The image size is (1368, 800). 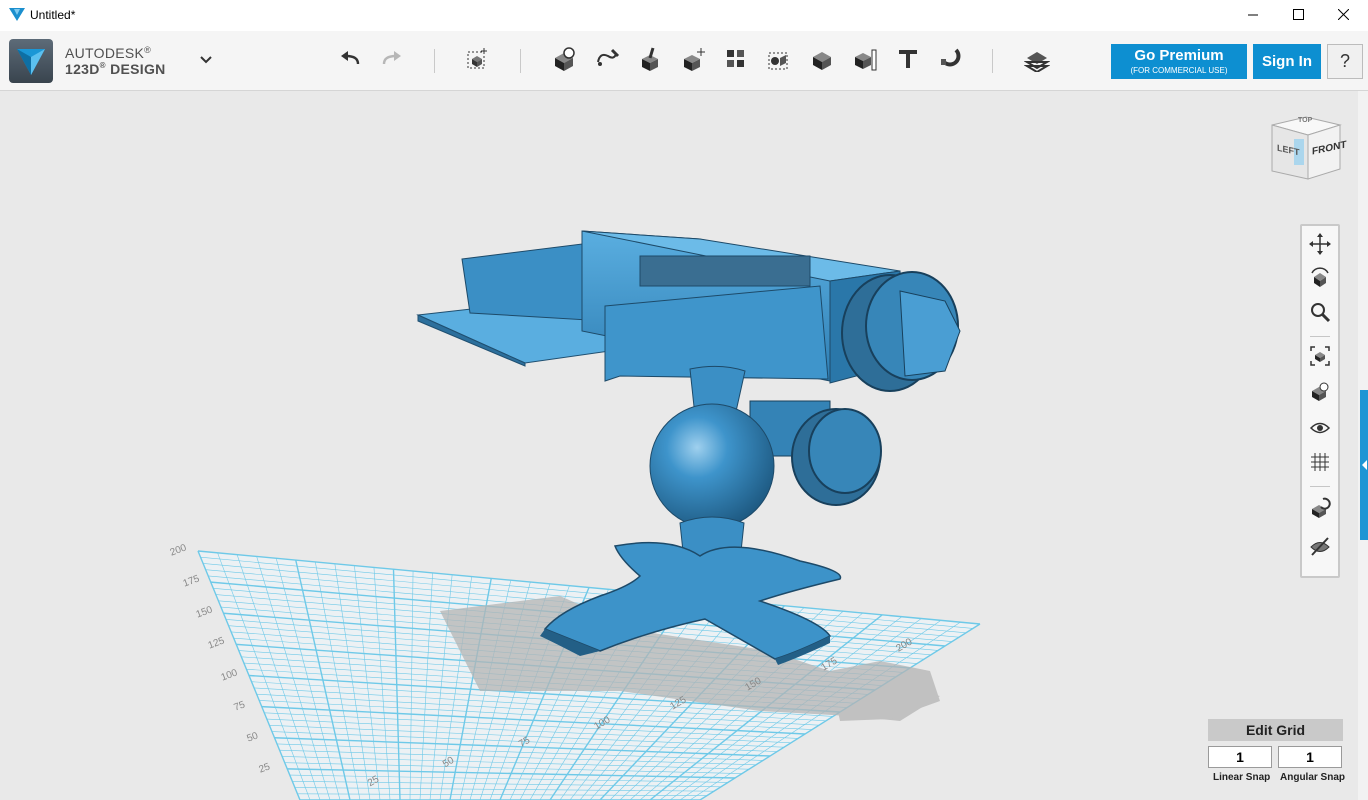 I want to click on orbit-icon, so click(x=1320, y=280).